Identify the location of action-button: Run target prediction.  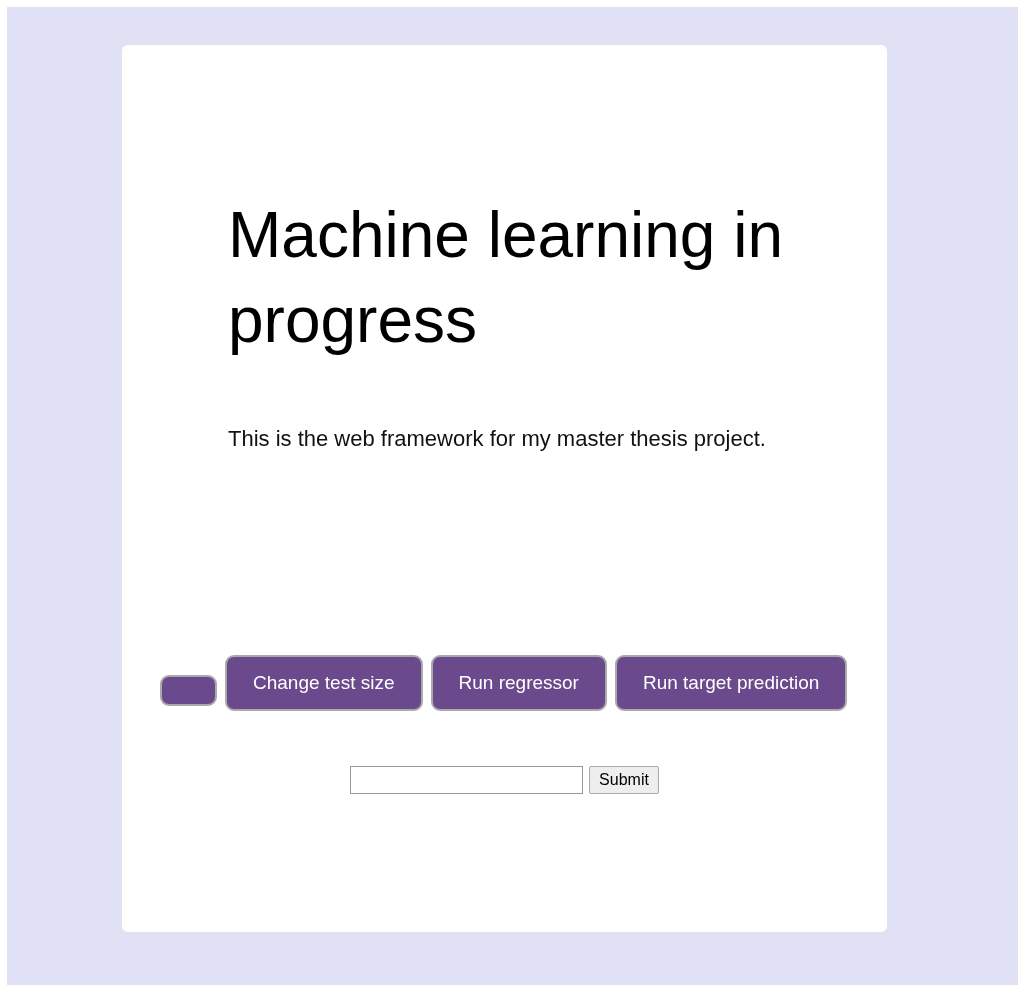
(731, 683).